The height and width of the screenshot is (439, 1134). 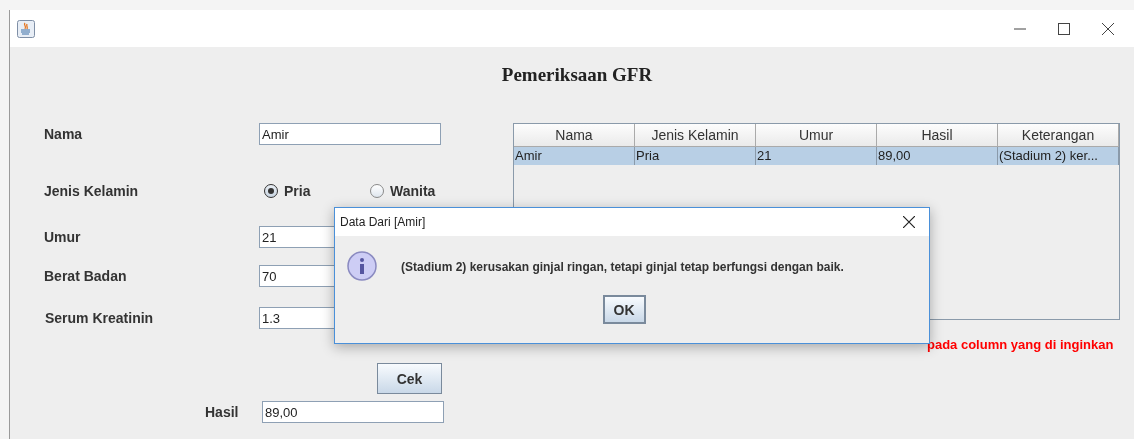 I want to click on result-field: 89,00, so click(x=353, y=412).